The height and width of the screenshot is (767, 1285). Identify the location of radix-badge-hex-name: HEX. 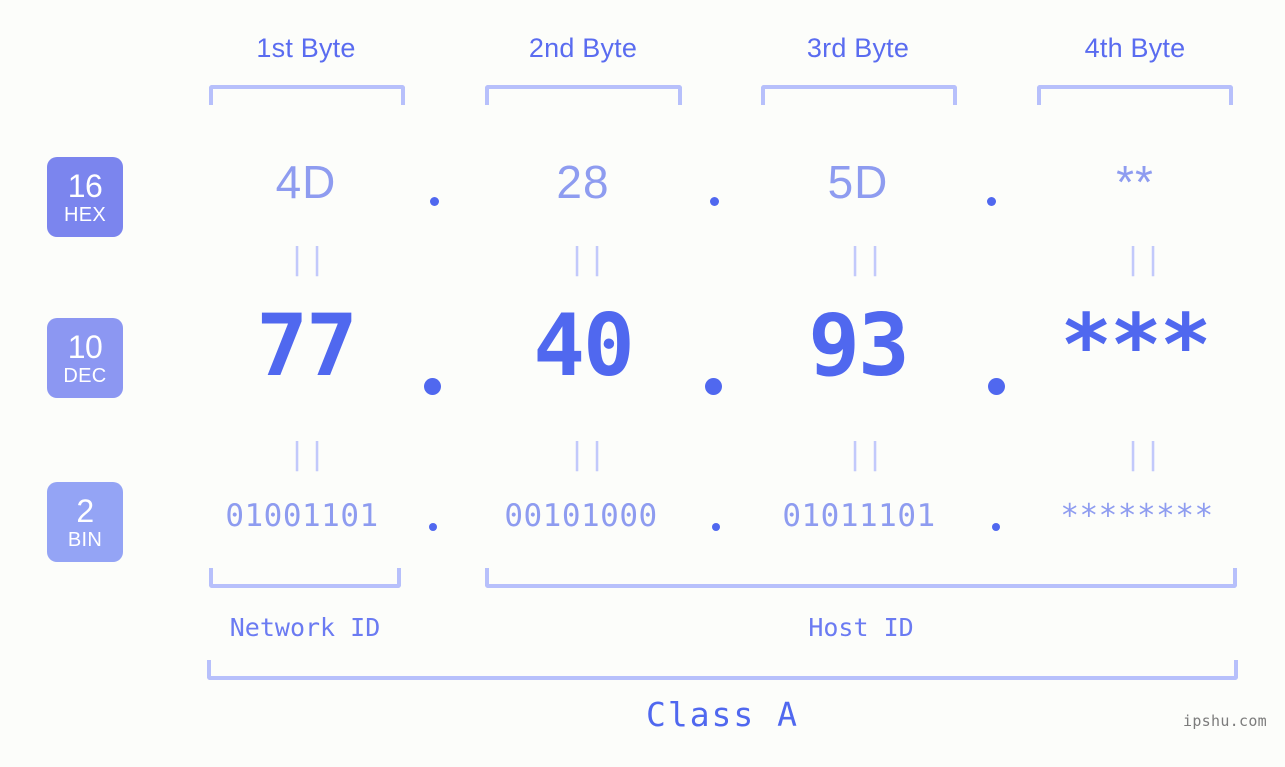
(85, 214).